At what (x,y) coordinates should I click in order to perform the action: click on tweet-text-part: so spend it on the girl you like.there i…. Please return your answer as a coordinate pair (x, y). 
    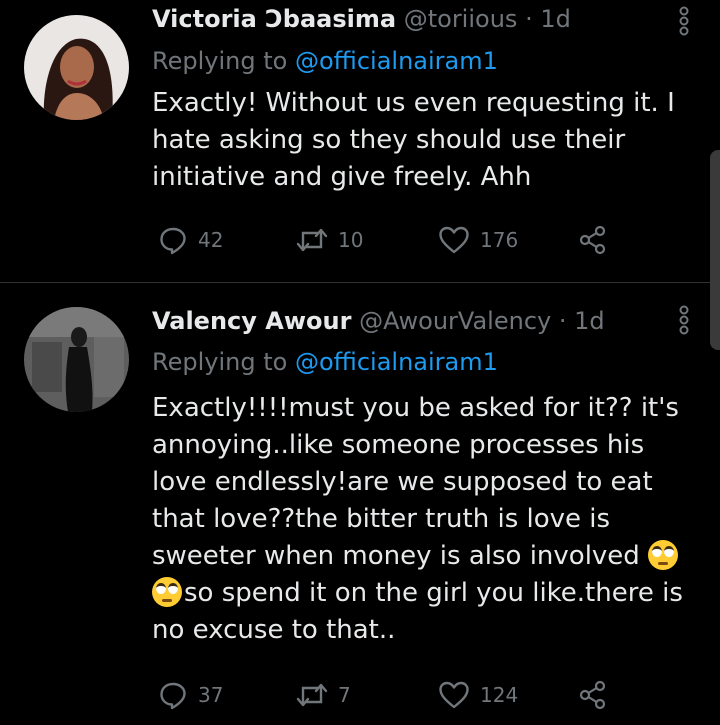
    Looking at the image, I should click on (417, 611).